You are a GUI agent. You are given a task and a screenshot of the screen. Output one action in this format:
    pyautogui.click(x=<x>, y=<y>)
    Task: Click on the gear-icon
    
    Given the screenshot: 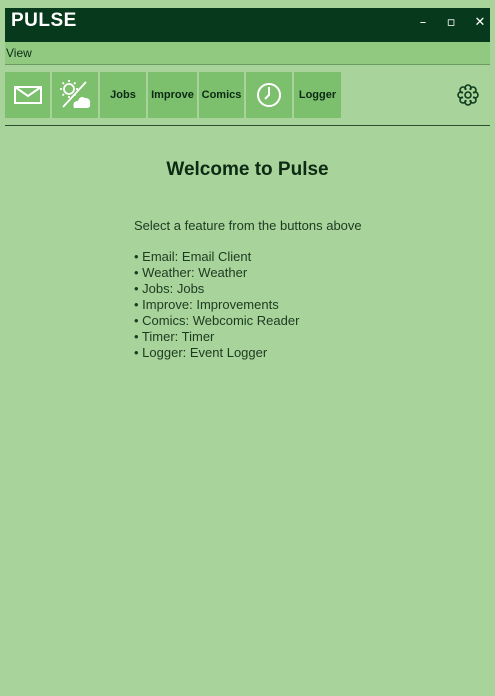 What is the action you would take?
    pyautogui.click(x=468, y=95)
    